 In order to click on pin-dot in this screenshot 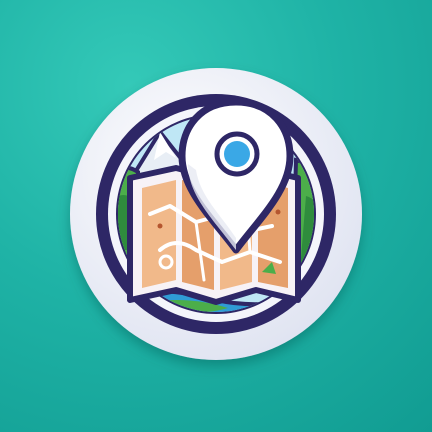, I will do `click(237, 154)`.